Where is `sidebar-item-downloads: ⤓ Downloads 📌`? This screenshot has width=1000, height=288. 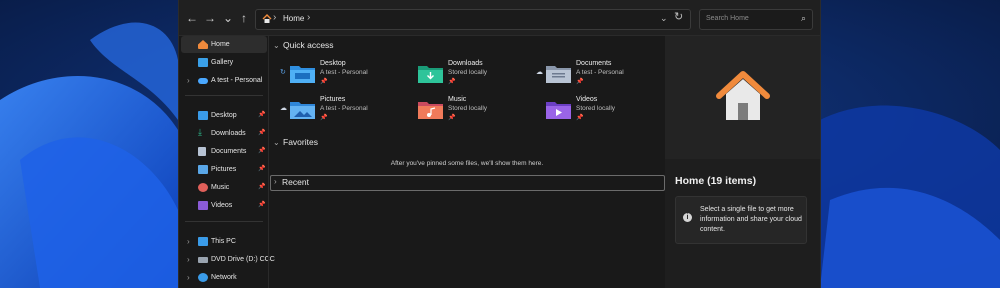
sidebar-item-downloads: ⤓ Downloads 📌 is located at coordinates (224, 133).